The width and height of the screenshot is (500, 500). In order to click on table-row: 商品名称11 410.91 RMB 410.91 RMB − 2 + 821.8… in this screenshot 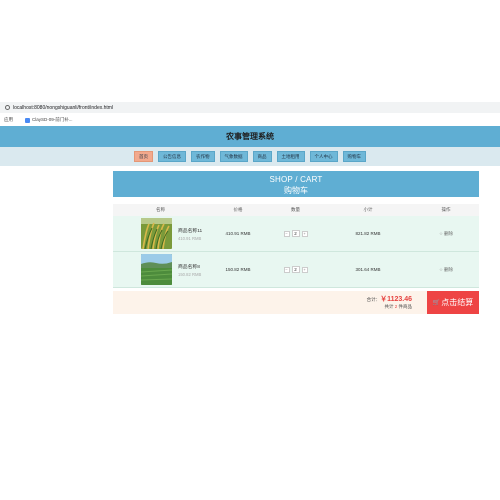, I will do `click(296, 234)`.